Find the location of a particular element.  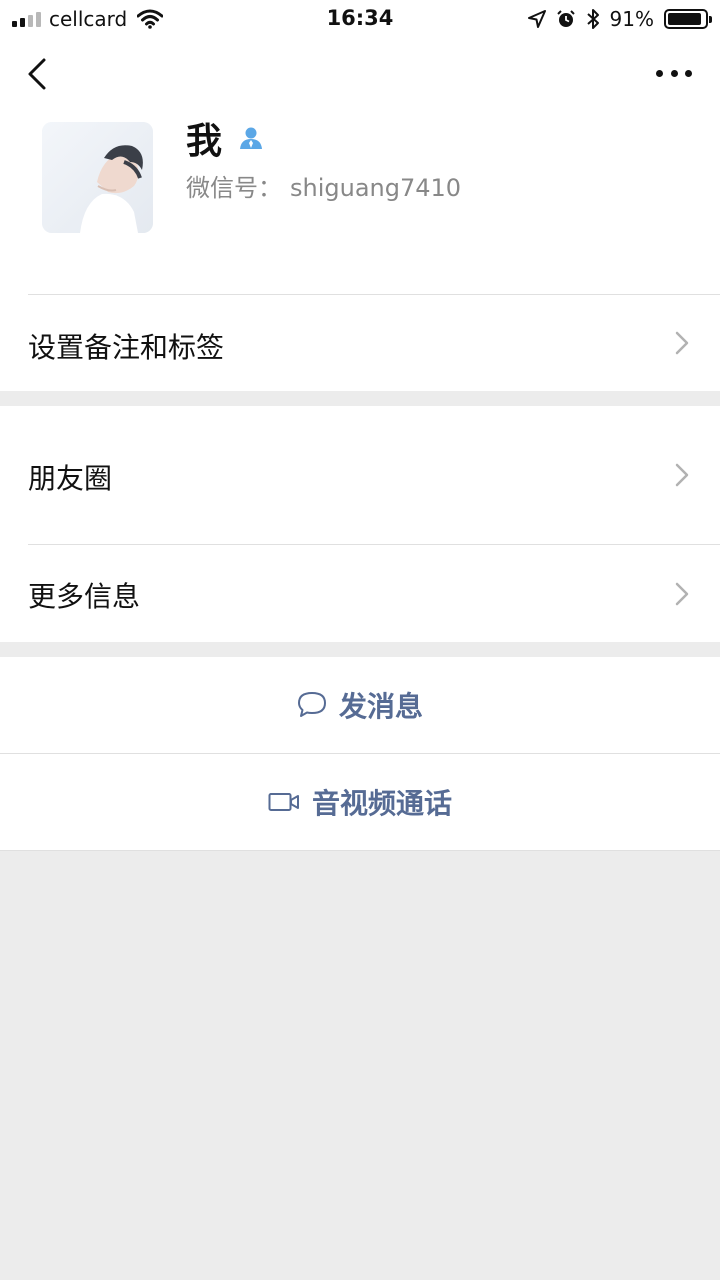

video-camera-icon is located at coordinates (283, 802).